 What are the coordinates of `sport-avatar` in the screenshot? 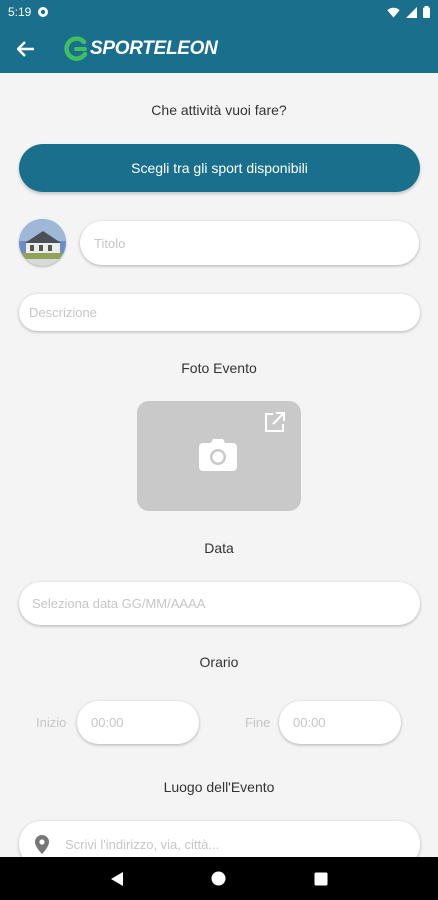 It's located at (42, 242).